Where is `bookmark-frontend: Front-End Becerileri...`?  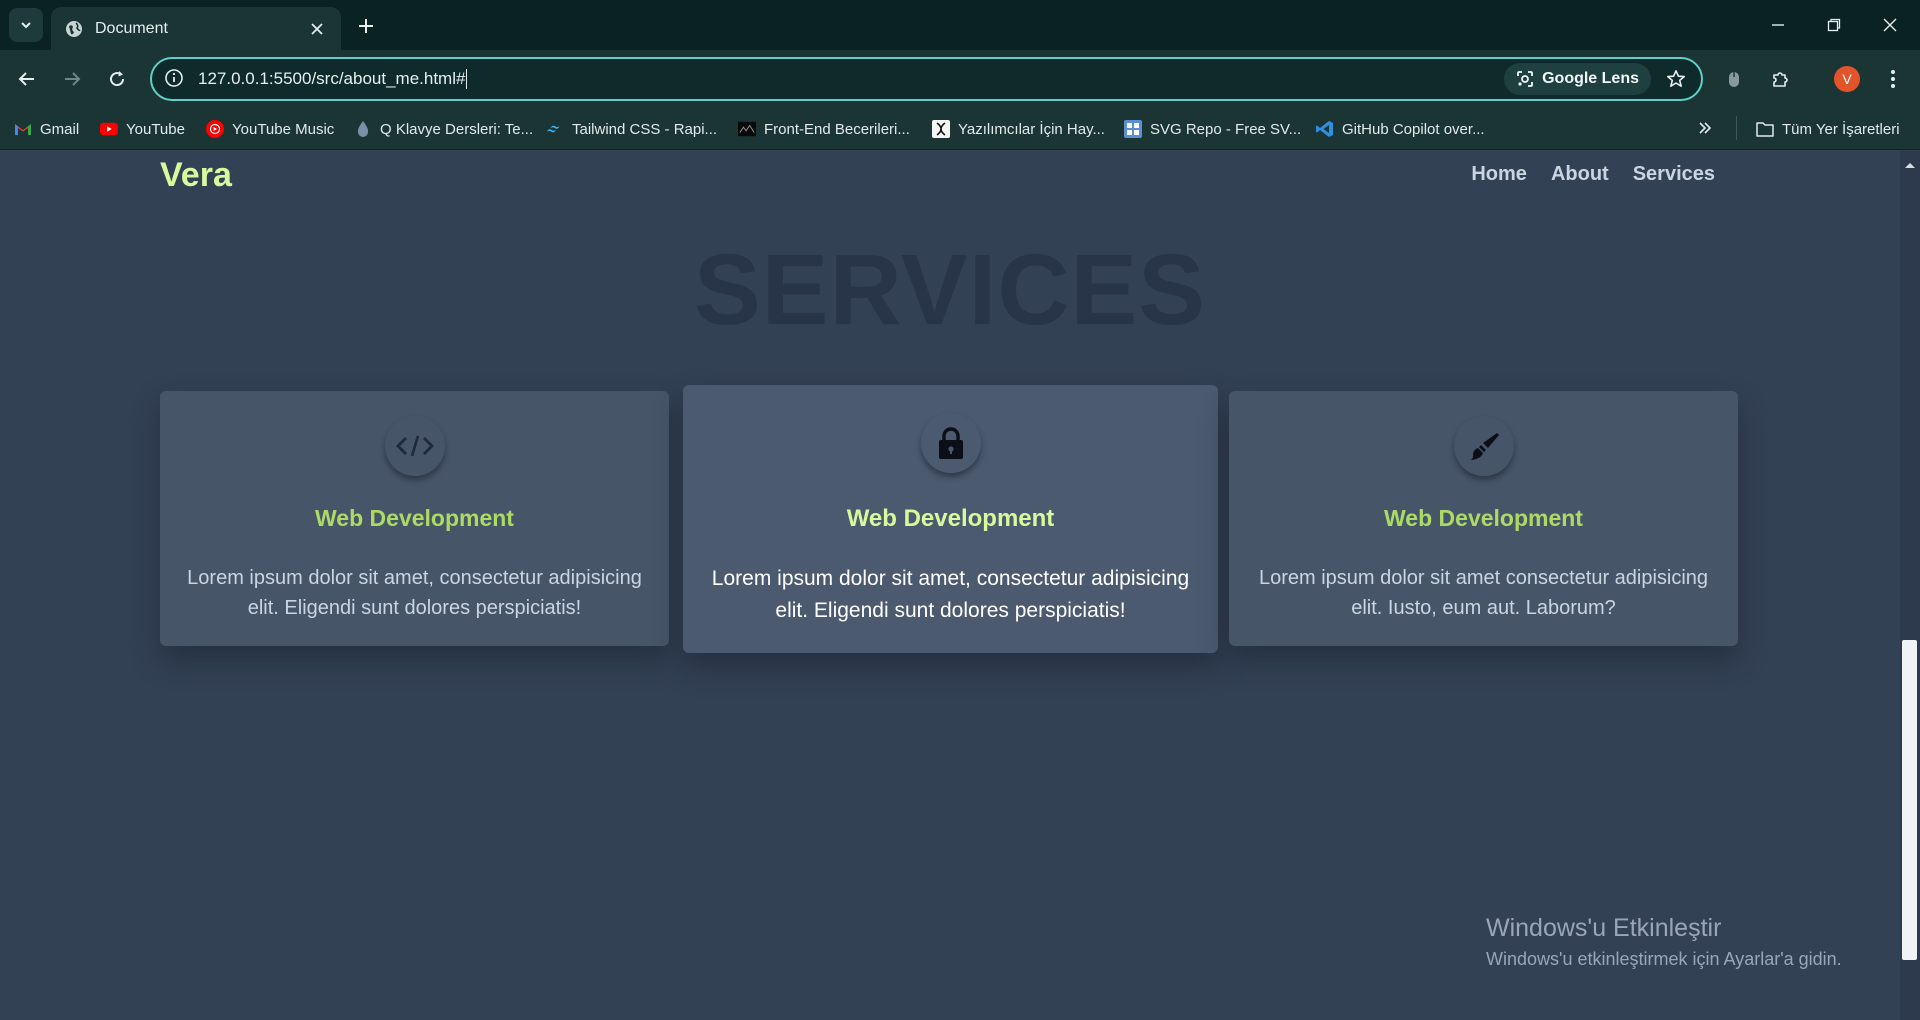
bookmark-frontend: Front-End Becerileri... is located at coordinates (824, 129).